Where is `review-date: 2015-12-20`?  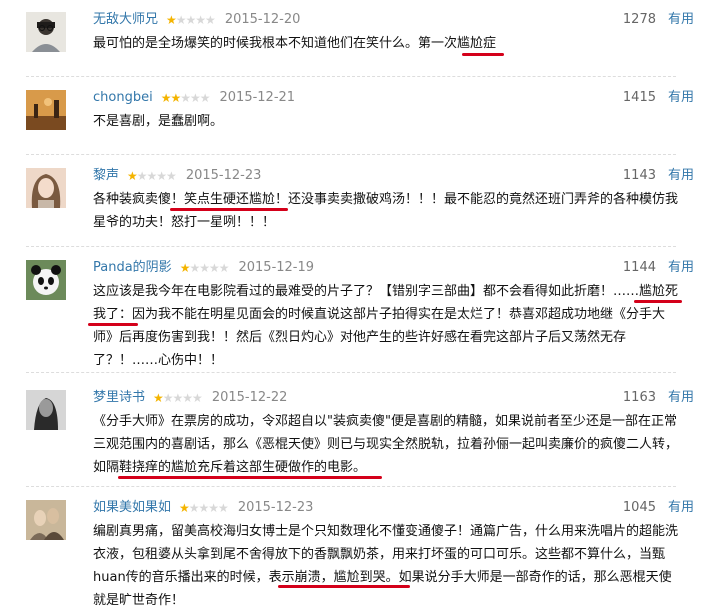 review-date: 2015-12-20 is located at coordinates (262, 19).